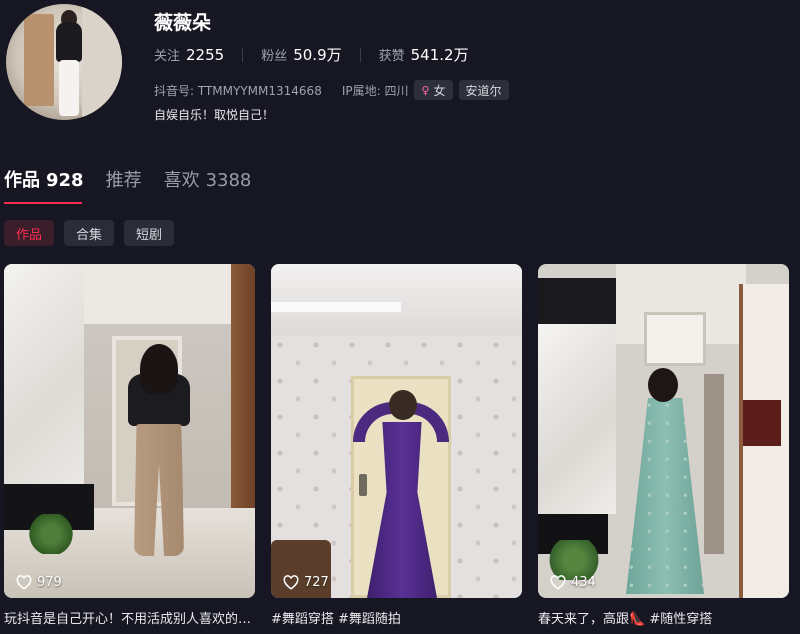 Image resolution: width=800 pixels, height=634 pixels. I want to click on video-likes: 979, so click(39, 582).